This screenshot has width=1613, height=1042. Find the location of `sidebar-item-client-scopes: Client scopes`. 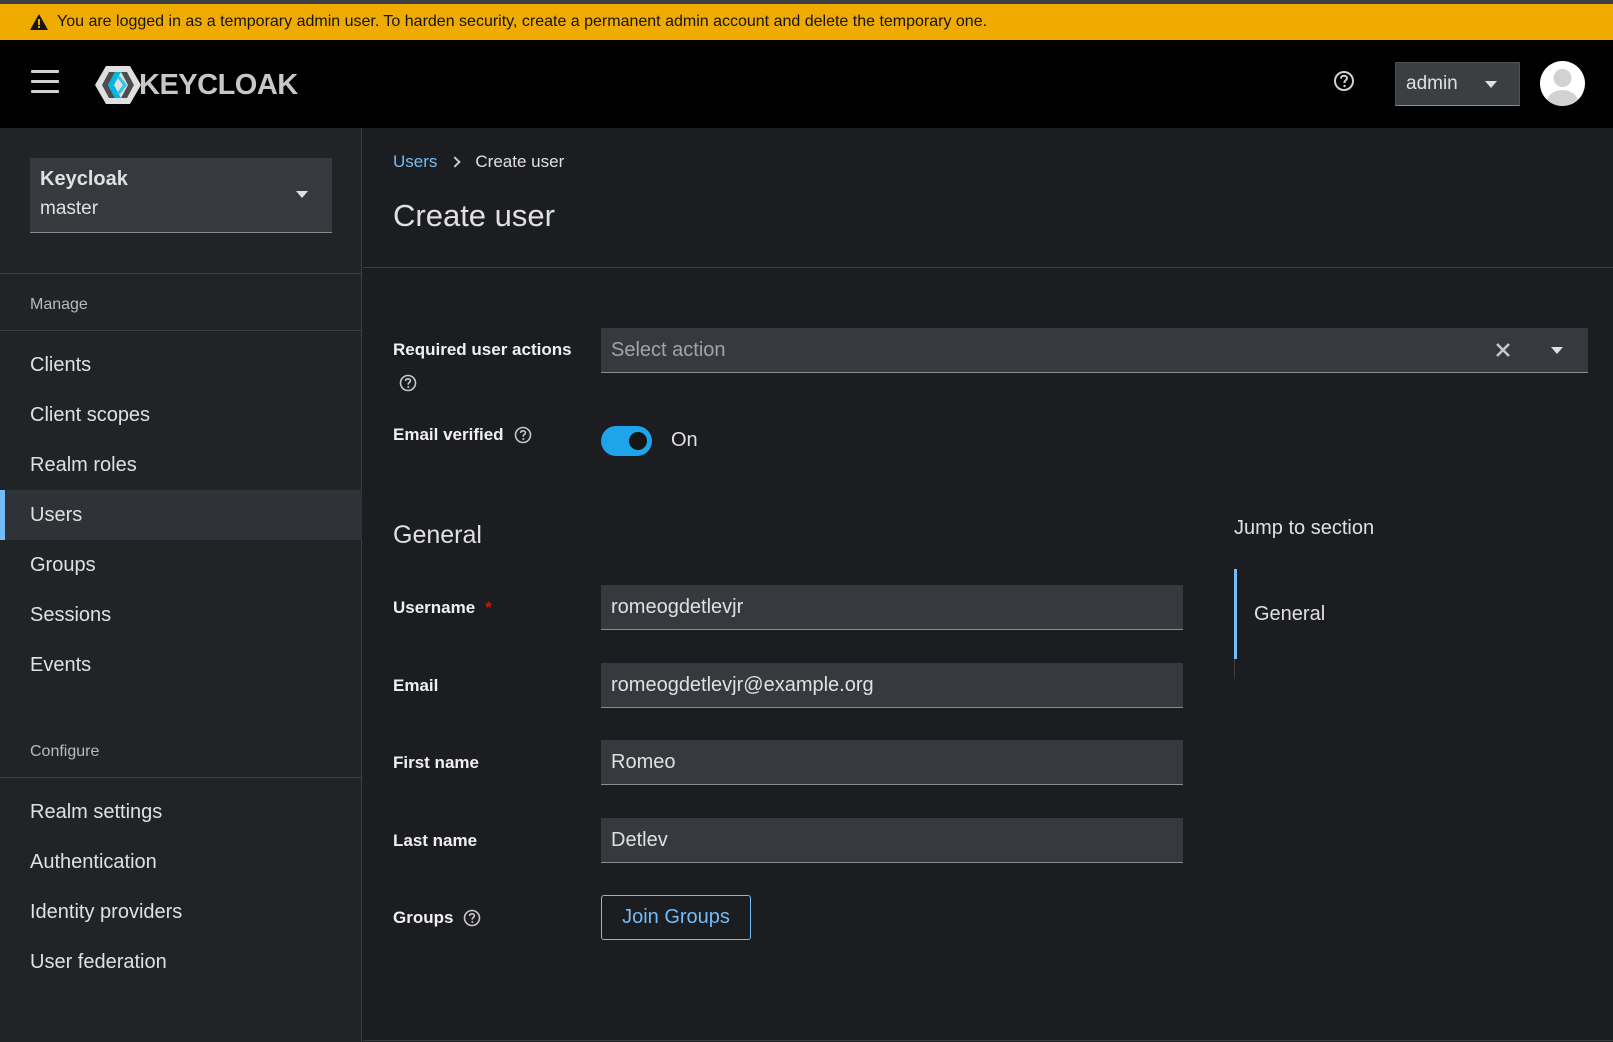

sidebar-item-client-scopes: Client scopes is located at coordinates (181, 415).